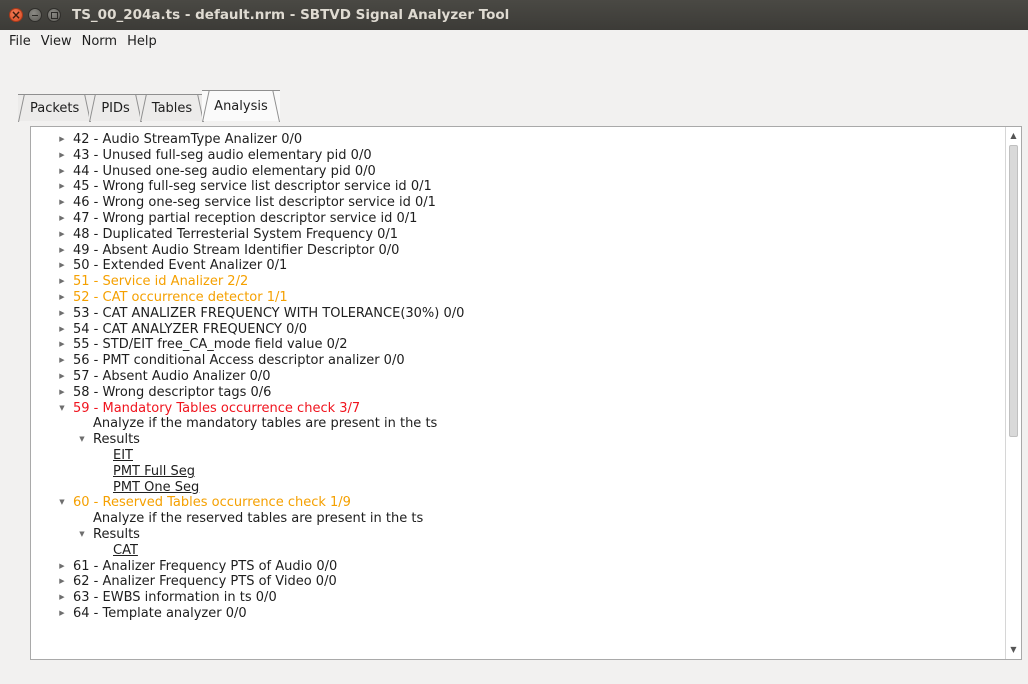 Image resolution: width=1028 pixels, height=684 pixels. I want to click on tab-label: Tables, so click(172, 108).